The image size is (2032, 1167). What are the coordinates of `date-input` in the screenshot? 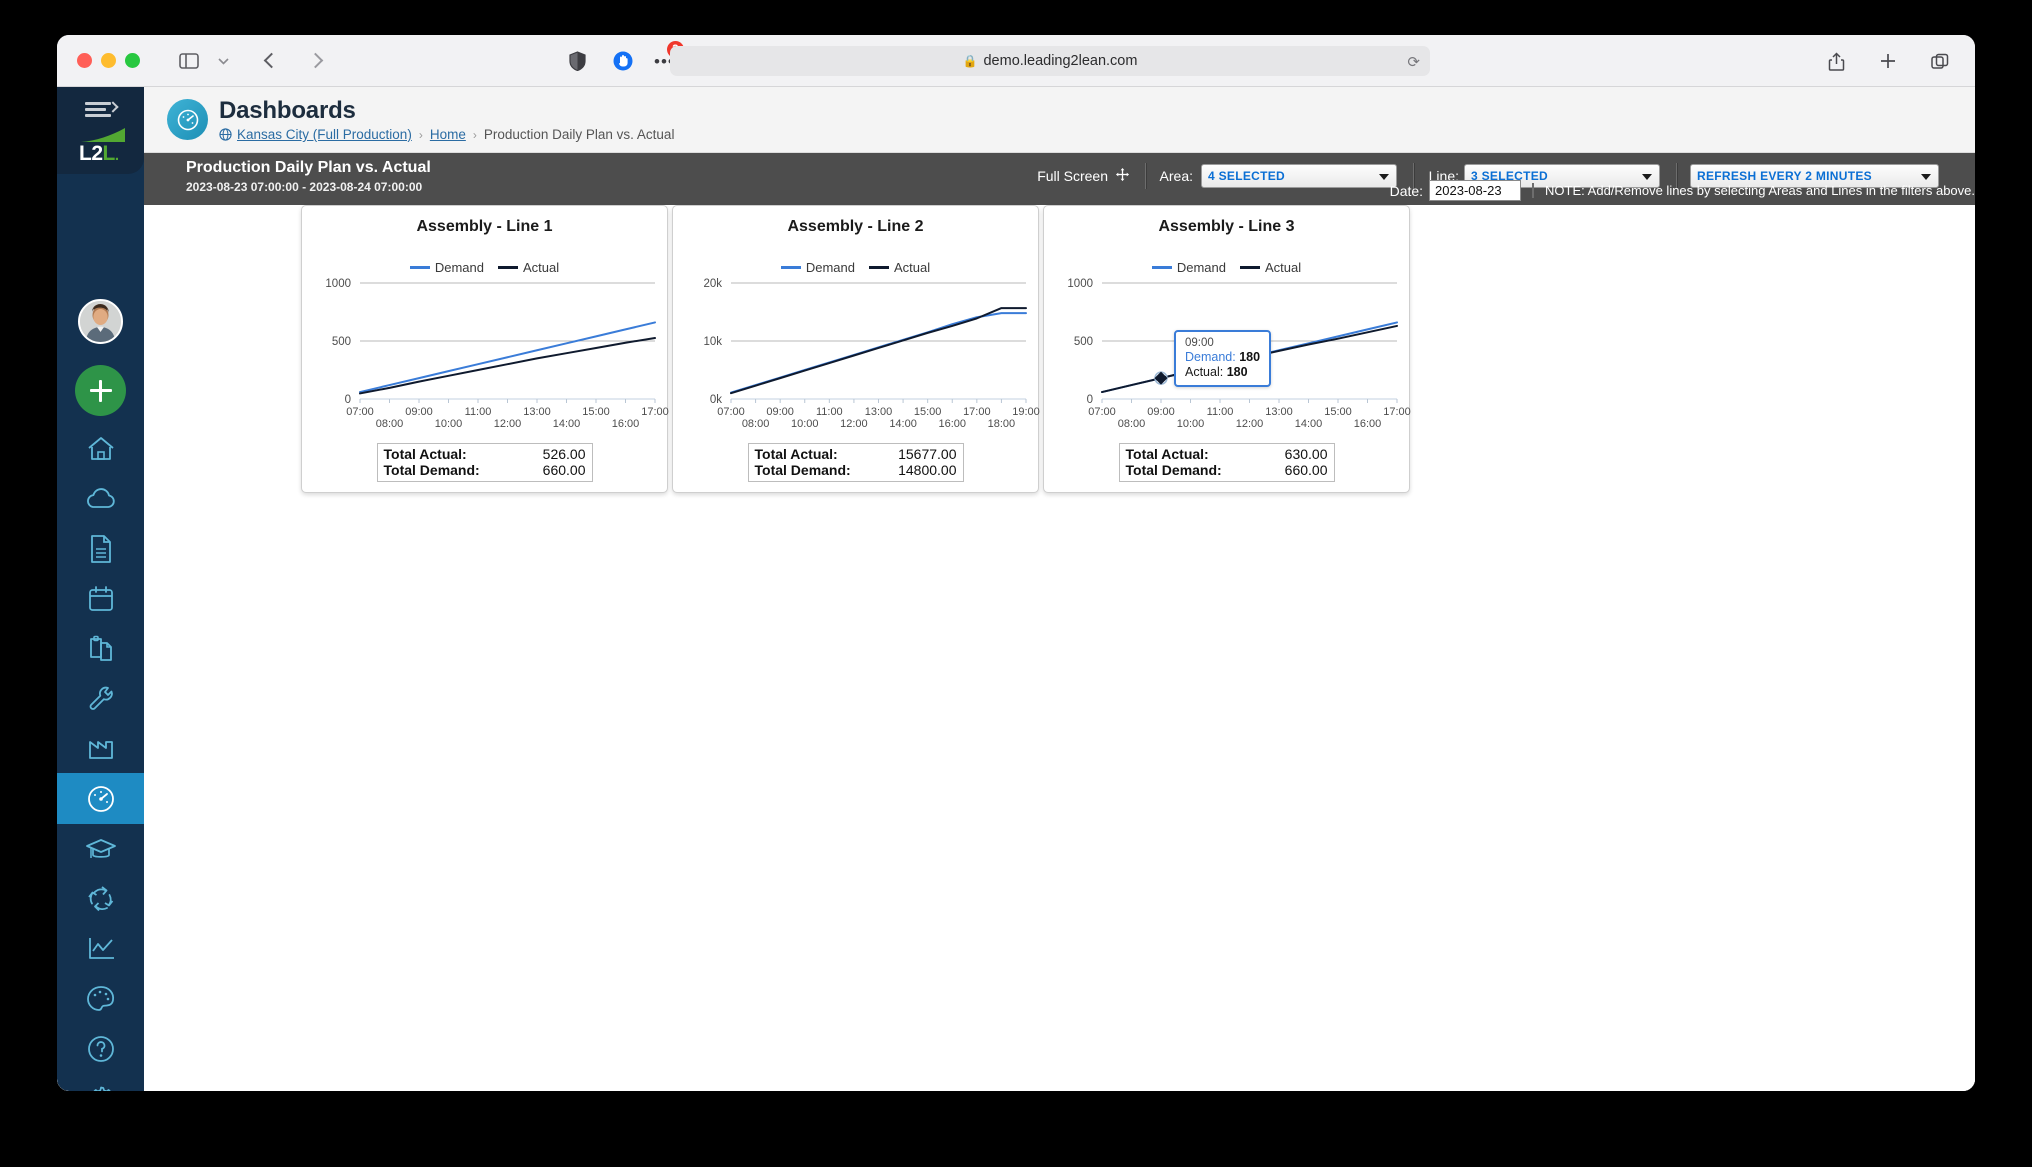 It's located at (1475, 190).